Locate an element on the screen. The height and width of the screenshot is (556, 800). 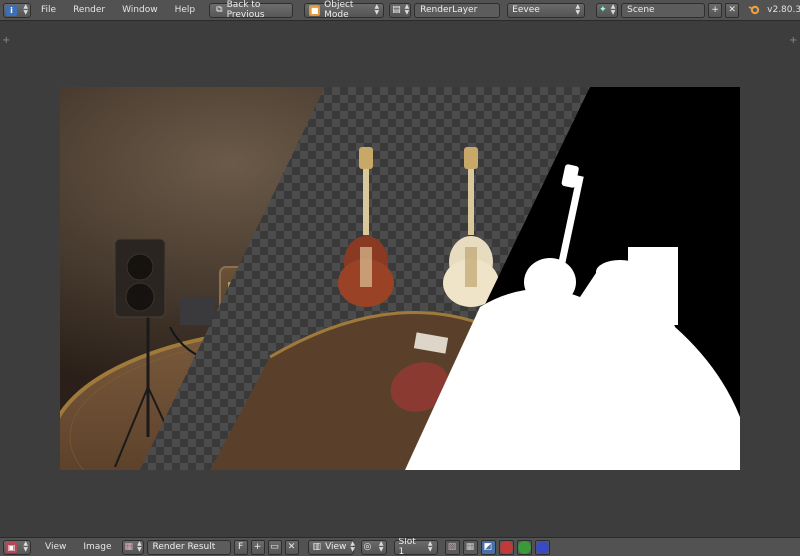
menu-image: Image is located at coordinates (97, 547).